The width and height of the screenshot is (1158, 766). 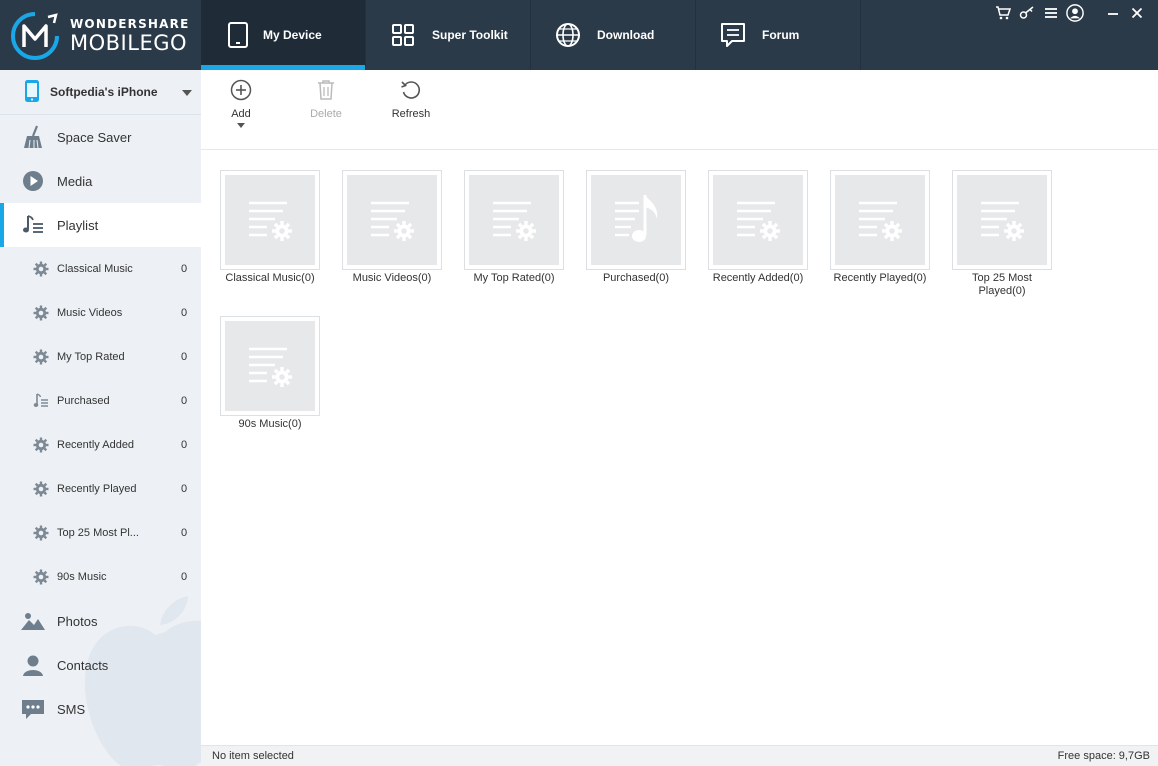 What do you see at coordinates (733, 35) in the screenshot?
I see `chat-icon` at bounding box center [733, 35].